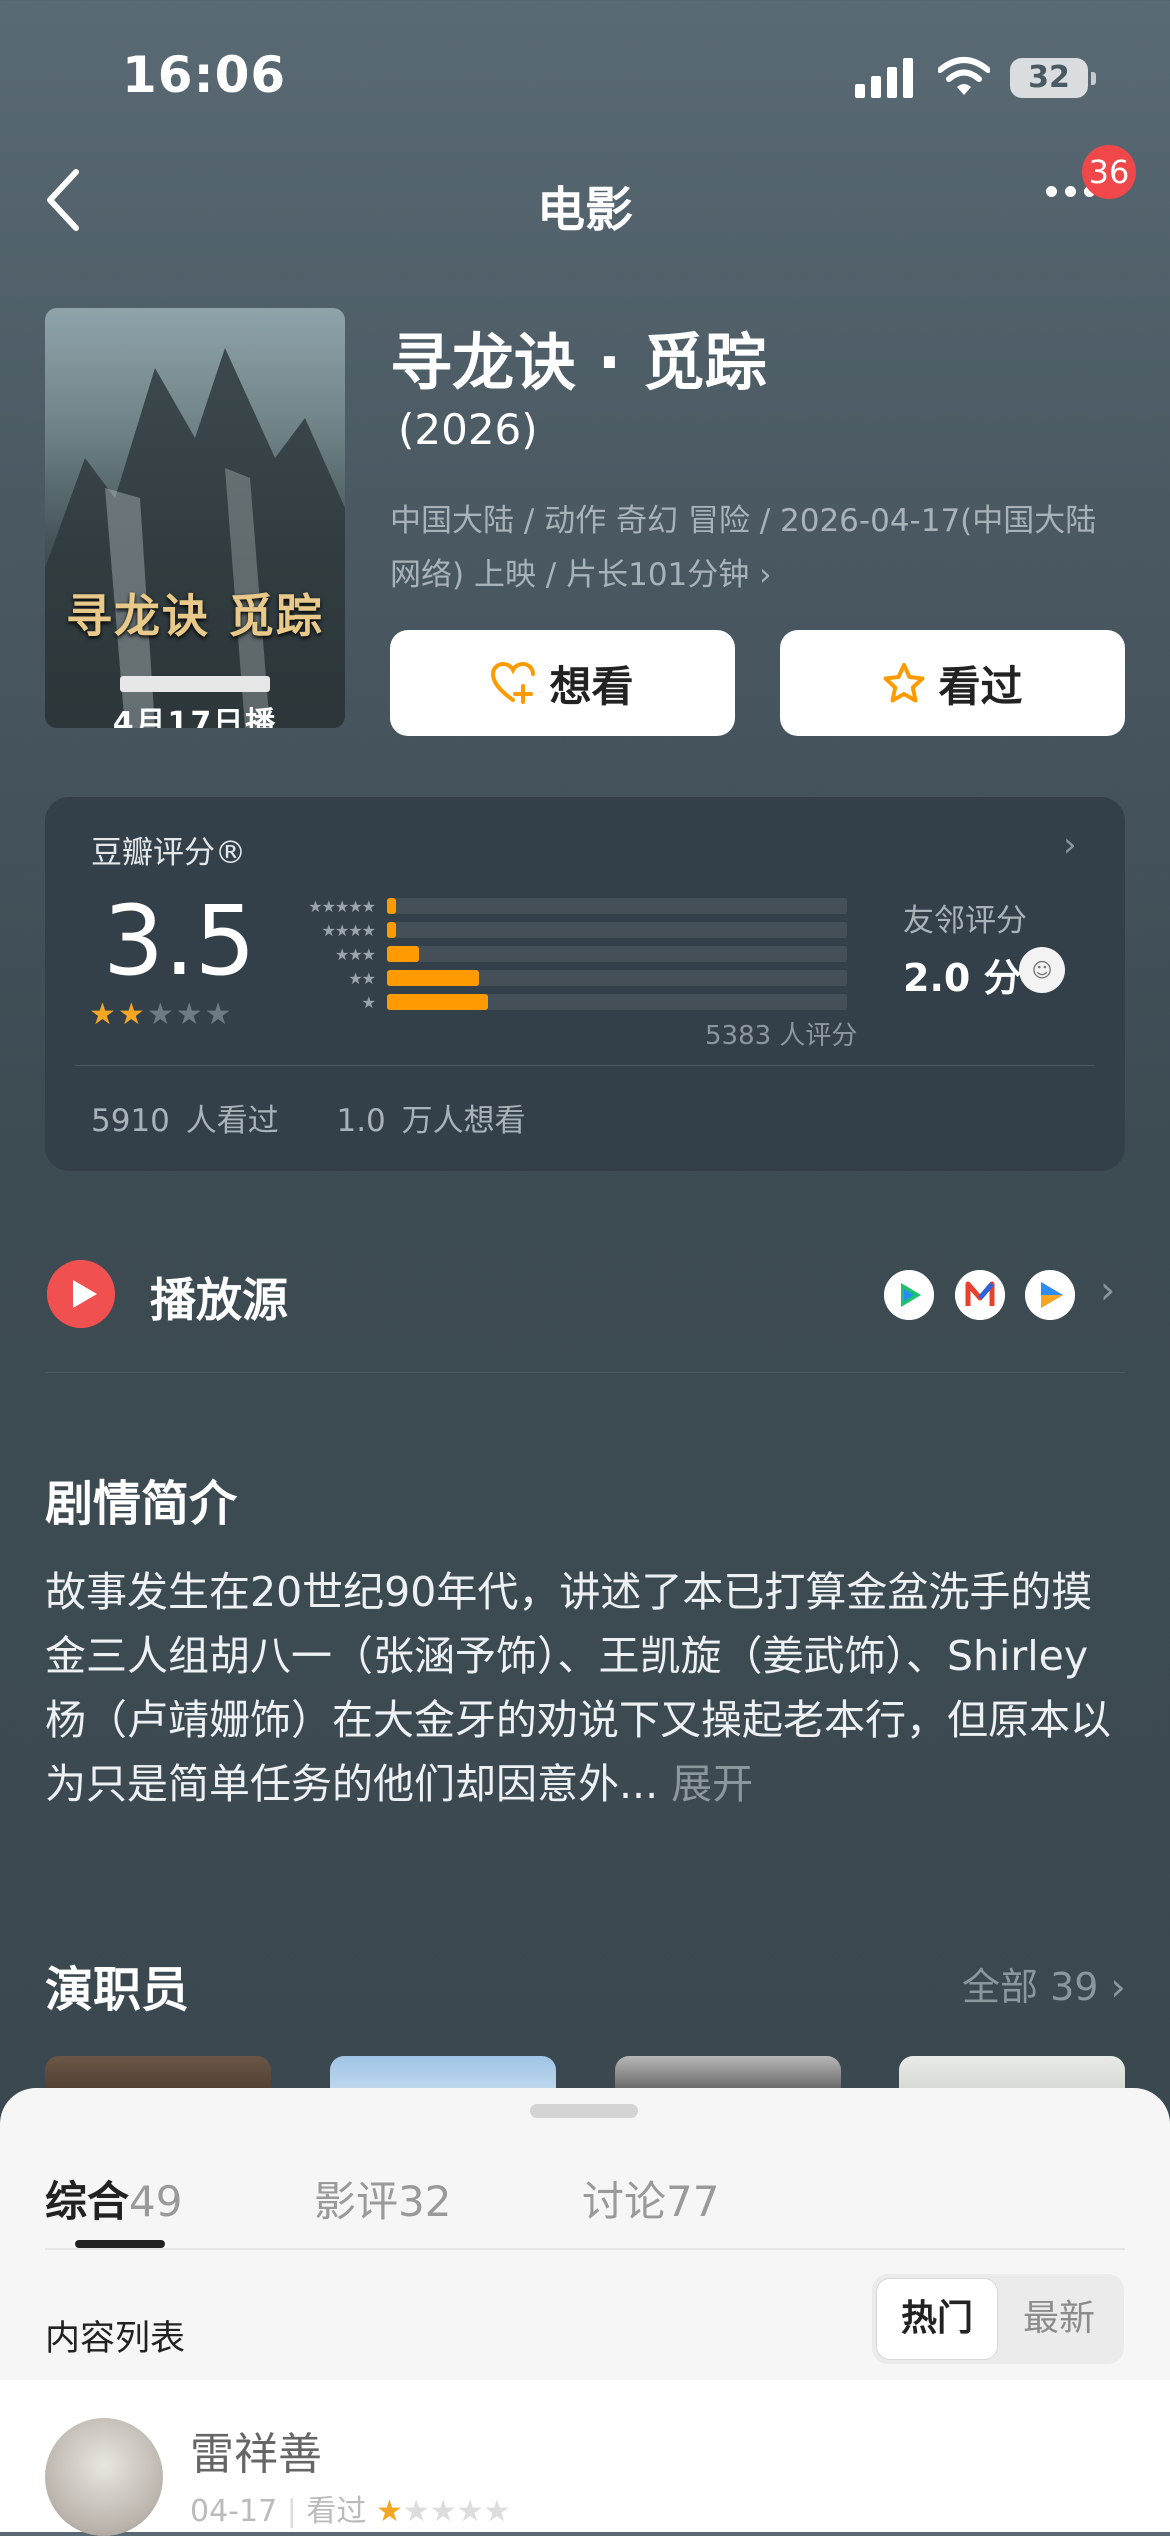  Describe the element at coordinates (219, 1297) in the screenshot. I see `play-source-label: 播放源` at that location.